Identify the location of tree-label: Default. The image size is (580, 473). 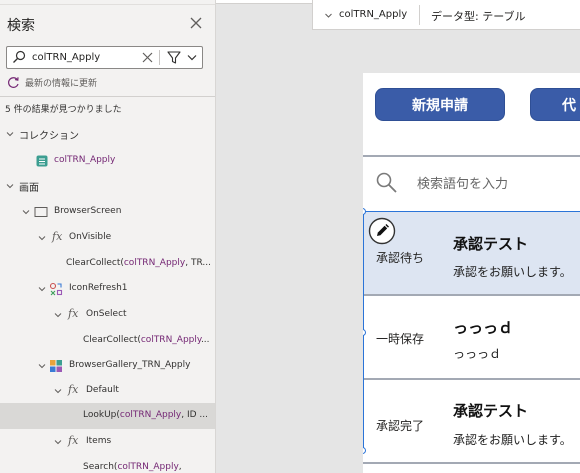
(102, 390).